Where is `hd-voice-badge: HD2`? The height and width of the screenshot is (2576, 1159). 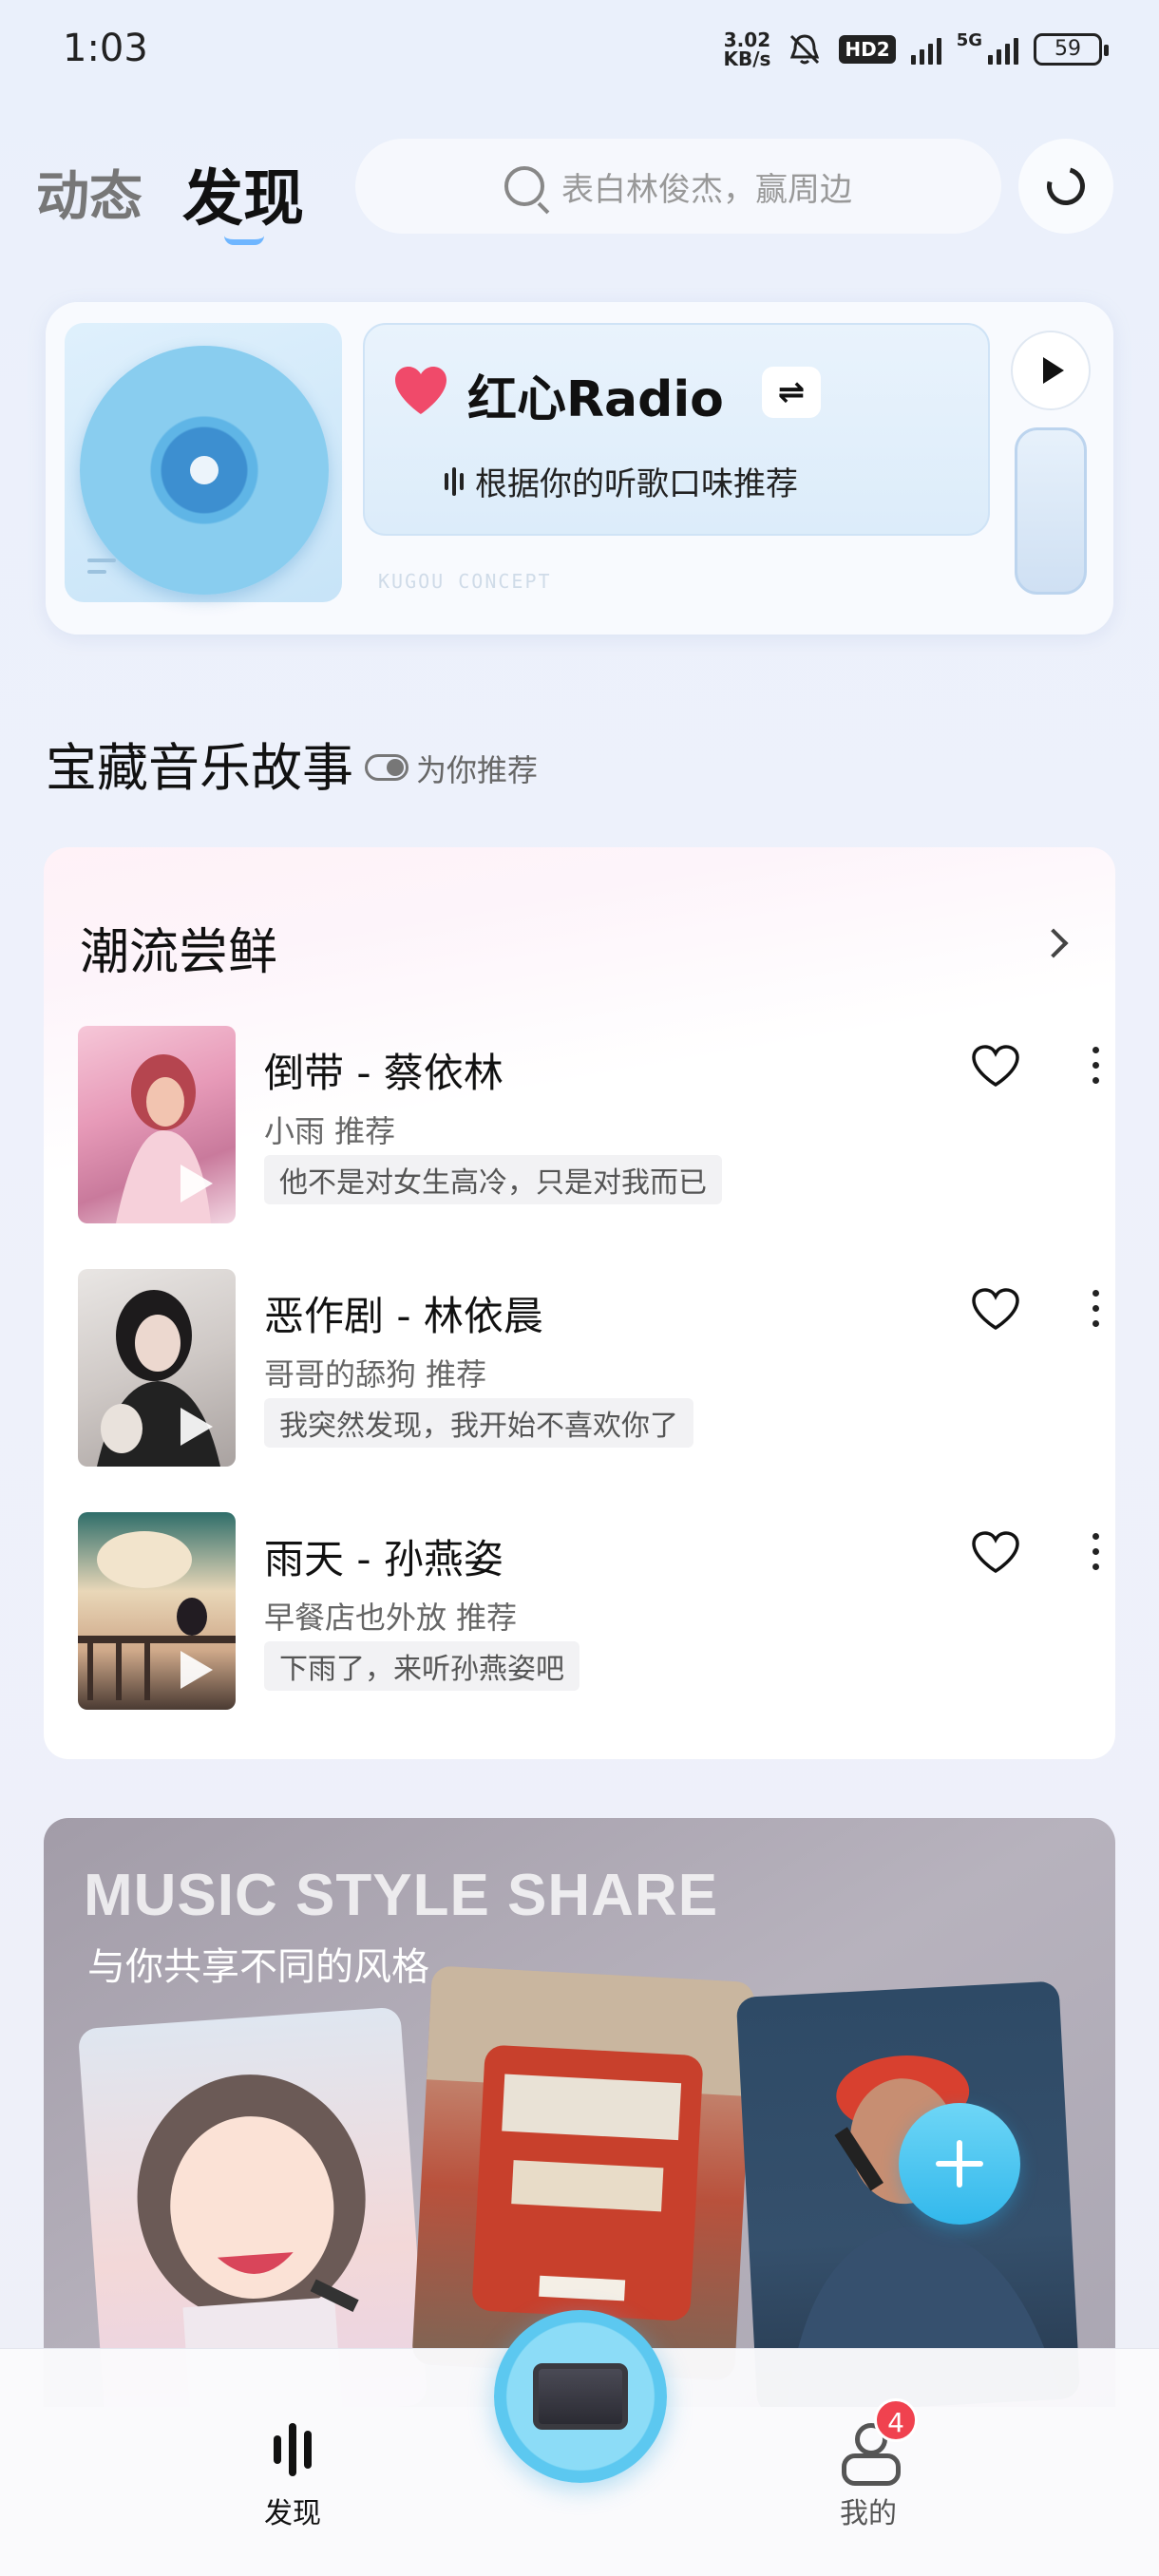
hd-voice-badge: HD2 is located at coordinates (867, 49).